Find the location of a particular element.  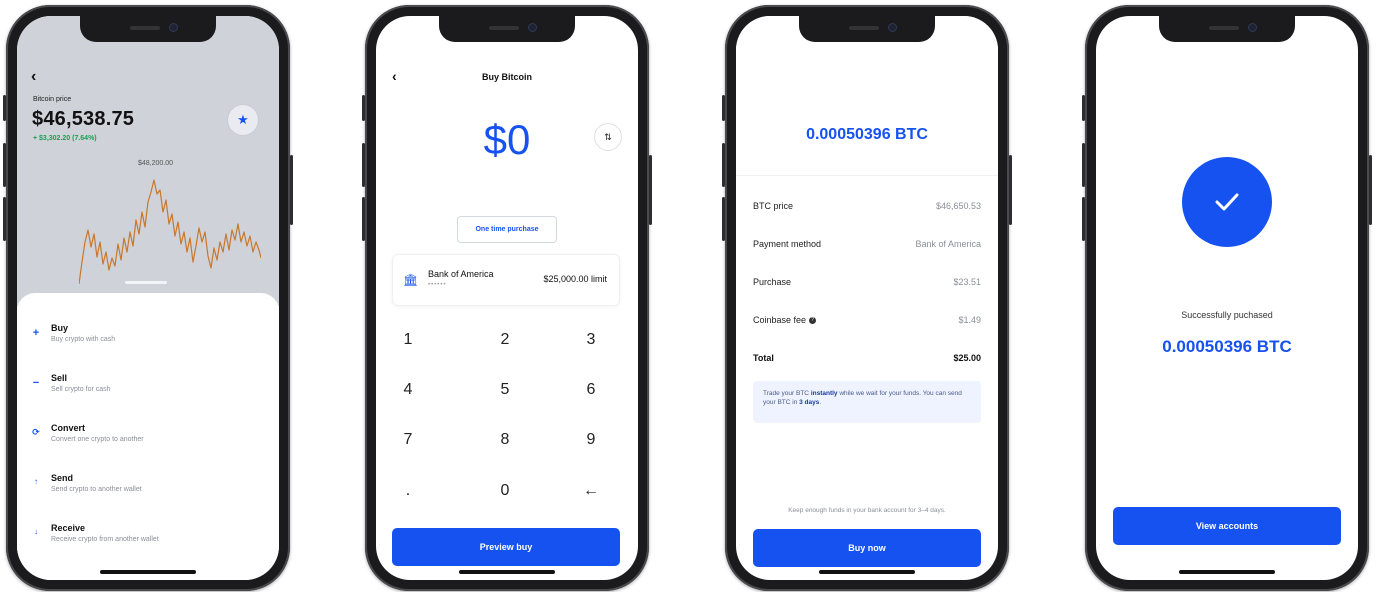

star-icon: ★ is located at coordinates (243, 120).